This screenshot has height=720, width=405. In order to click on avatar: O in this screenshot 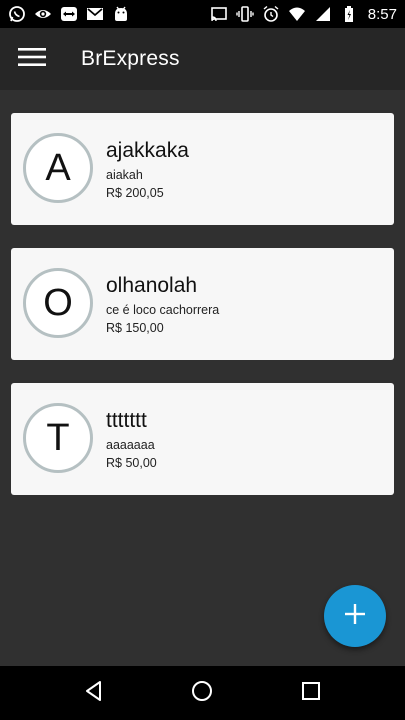, I will do `click(58, 303)`.